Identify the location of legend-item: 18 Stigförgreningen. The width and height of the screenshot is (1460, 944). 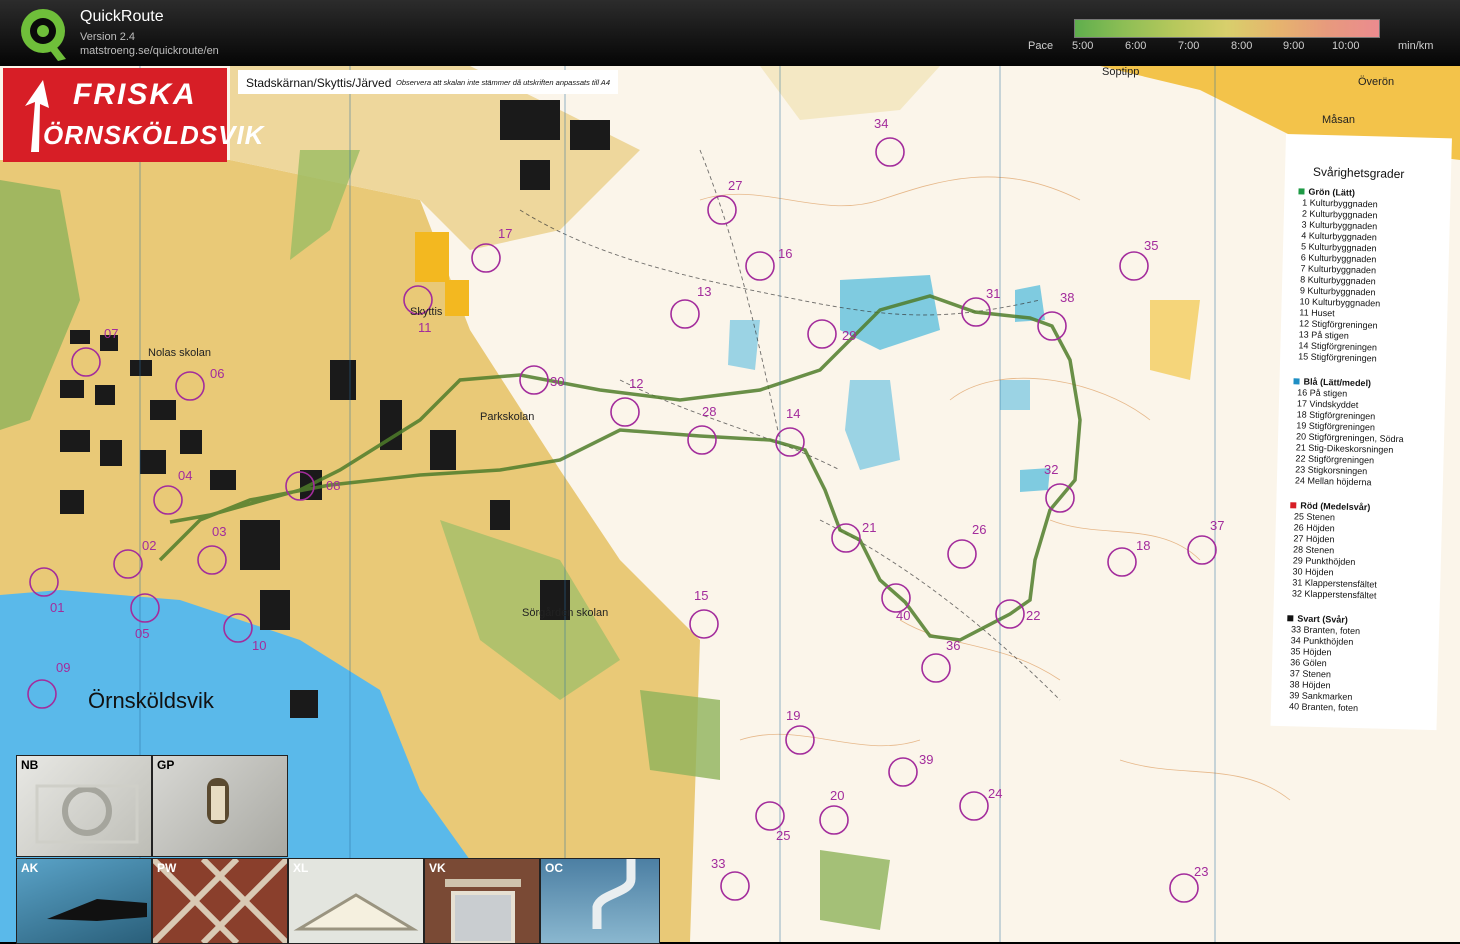
(1336, 415).